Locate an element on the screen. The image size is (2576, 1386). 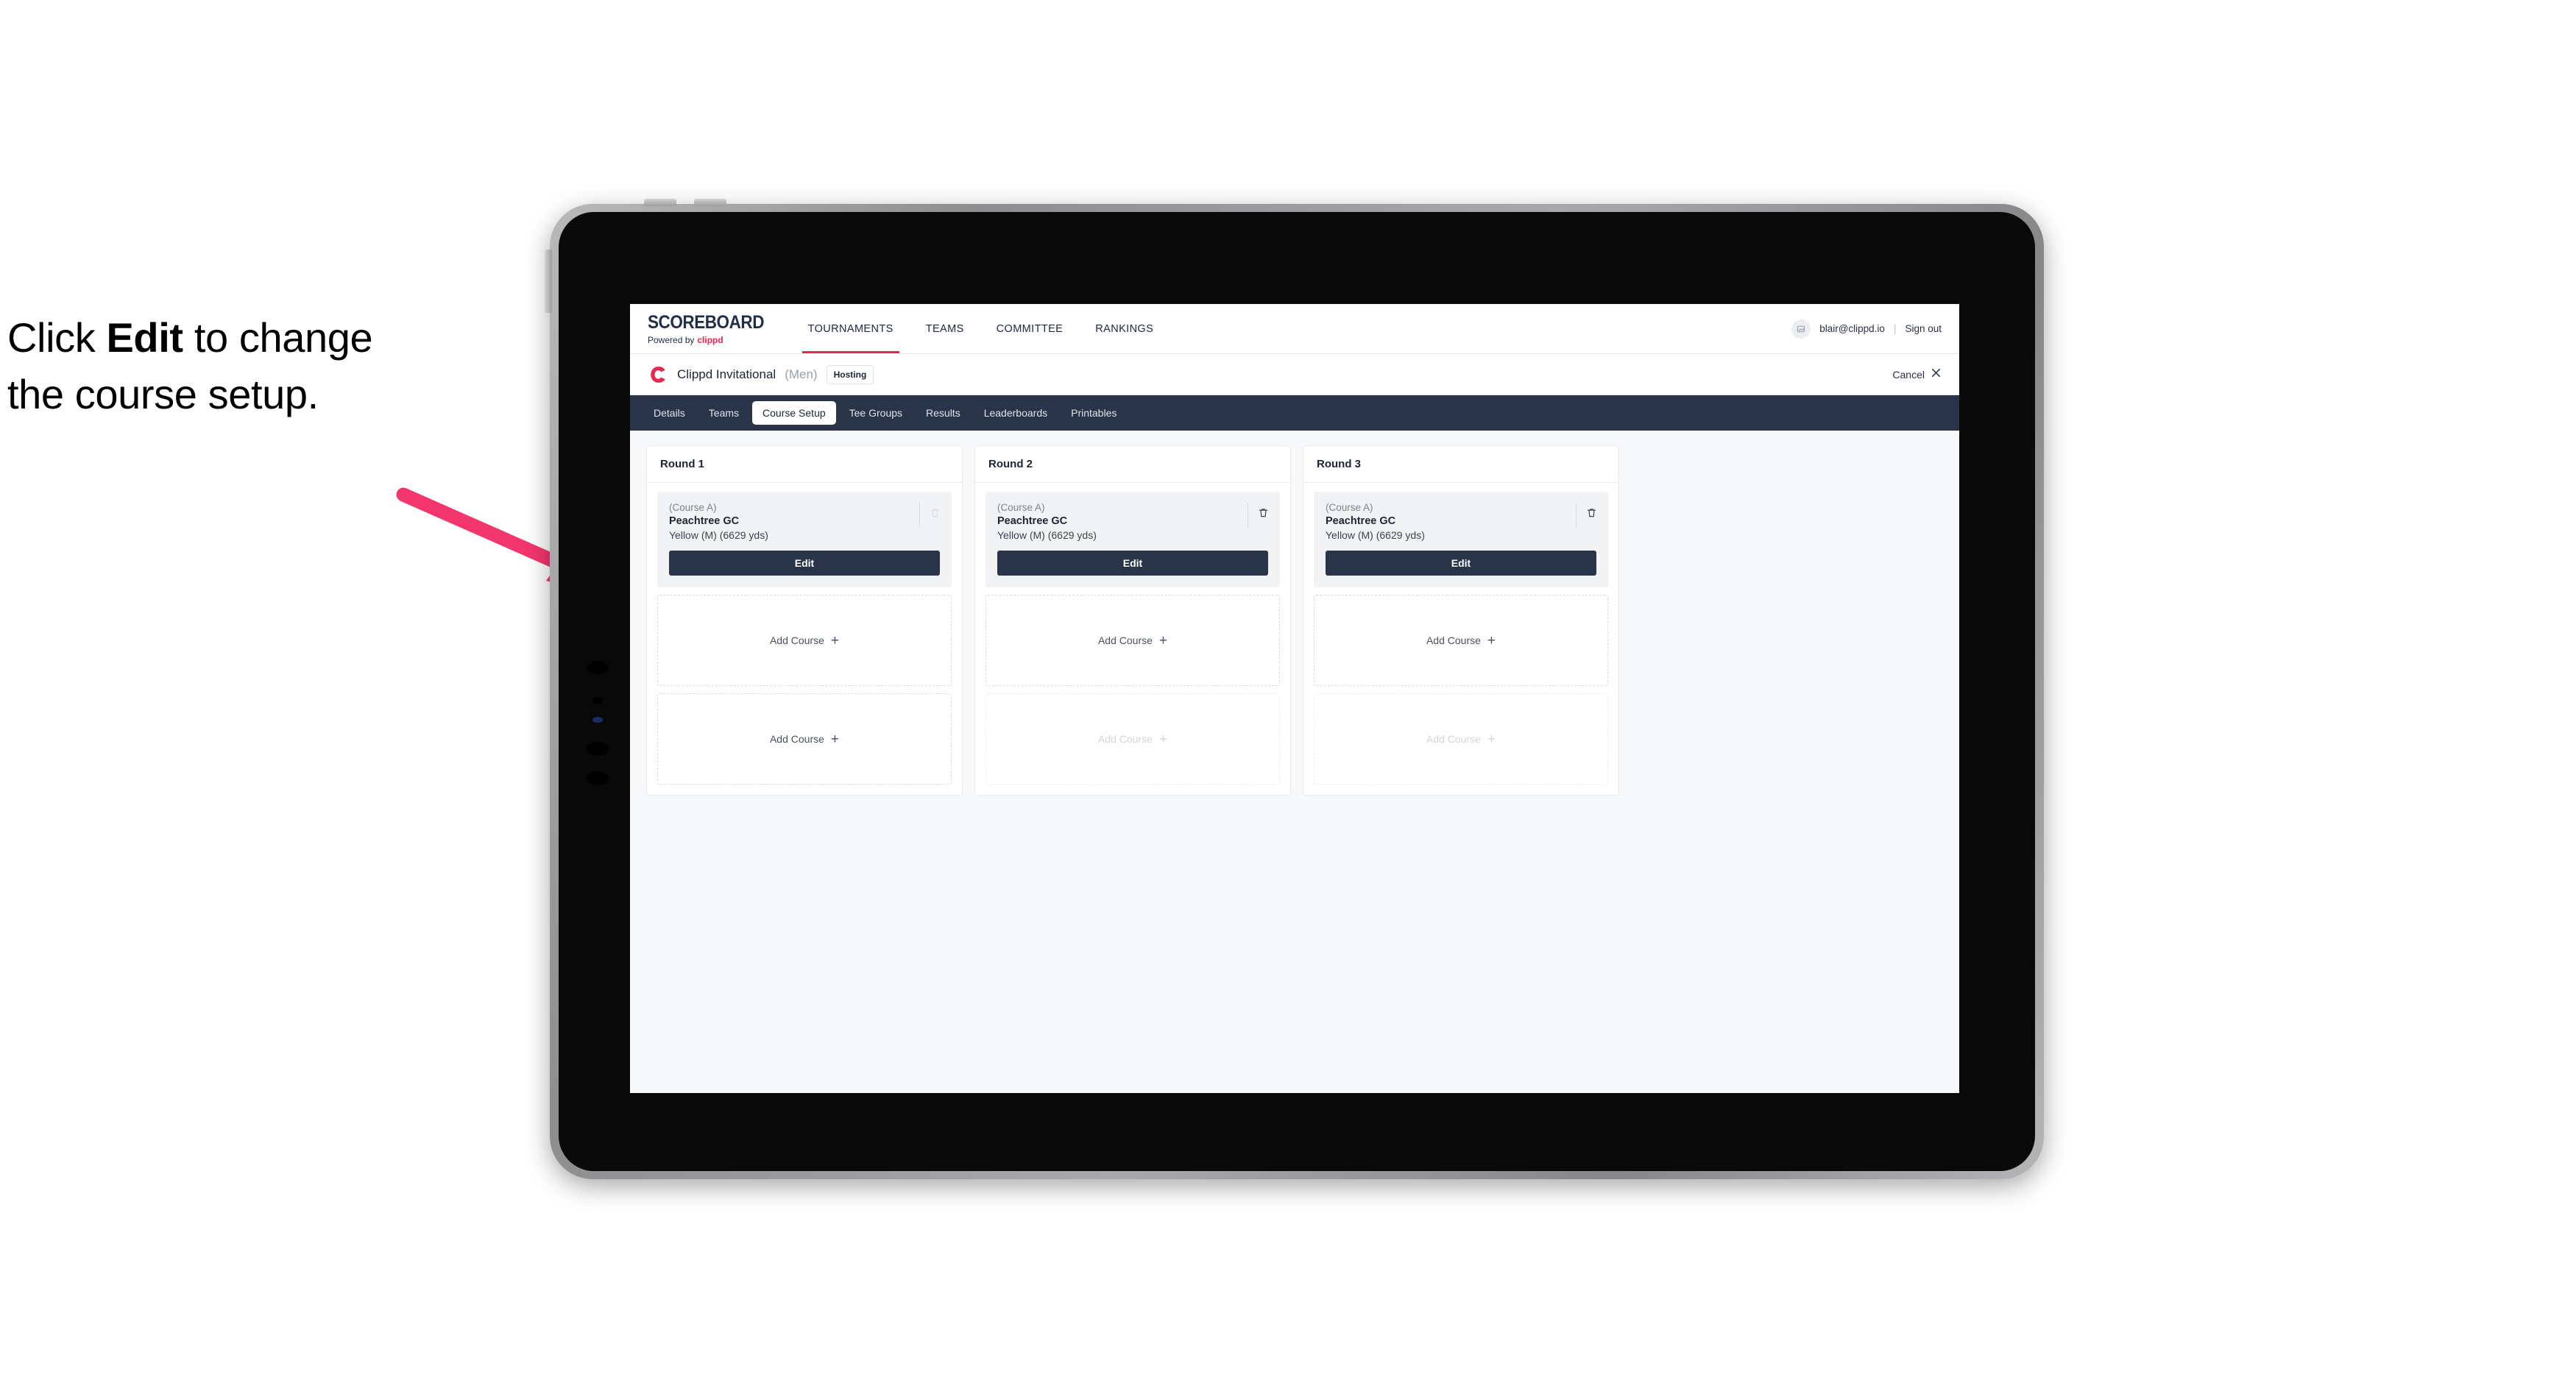
course-tee-2: Yellow (M) (6629 yds) is located at coordinates (1047, 535).